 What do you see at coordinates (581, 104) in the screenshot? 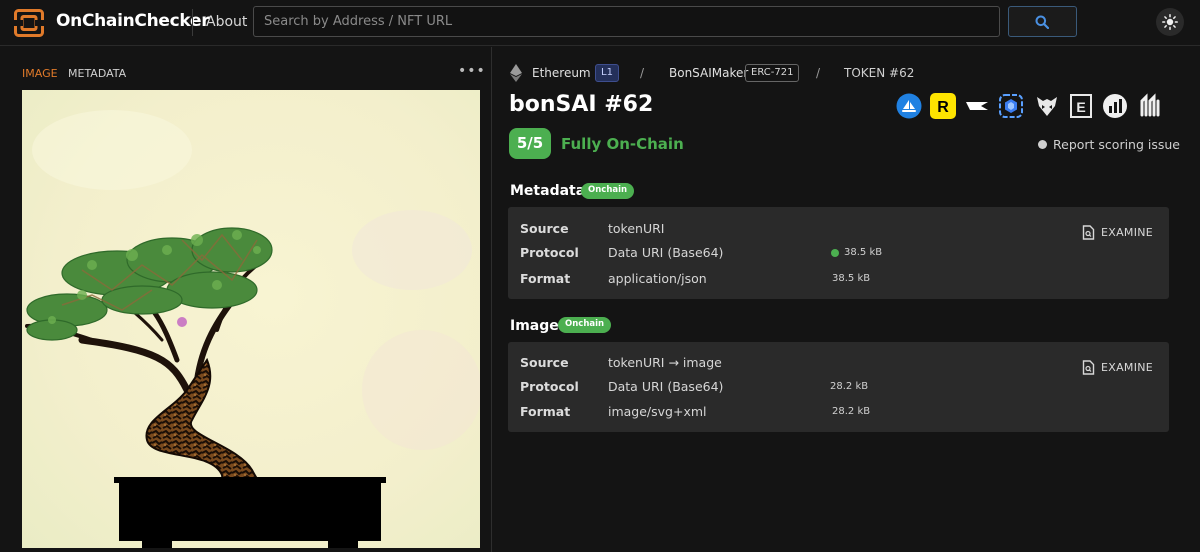
I see `nft-title: bonSAI #62` at bounding box center [581, 104].